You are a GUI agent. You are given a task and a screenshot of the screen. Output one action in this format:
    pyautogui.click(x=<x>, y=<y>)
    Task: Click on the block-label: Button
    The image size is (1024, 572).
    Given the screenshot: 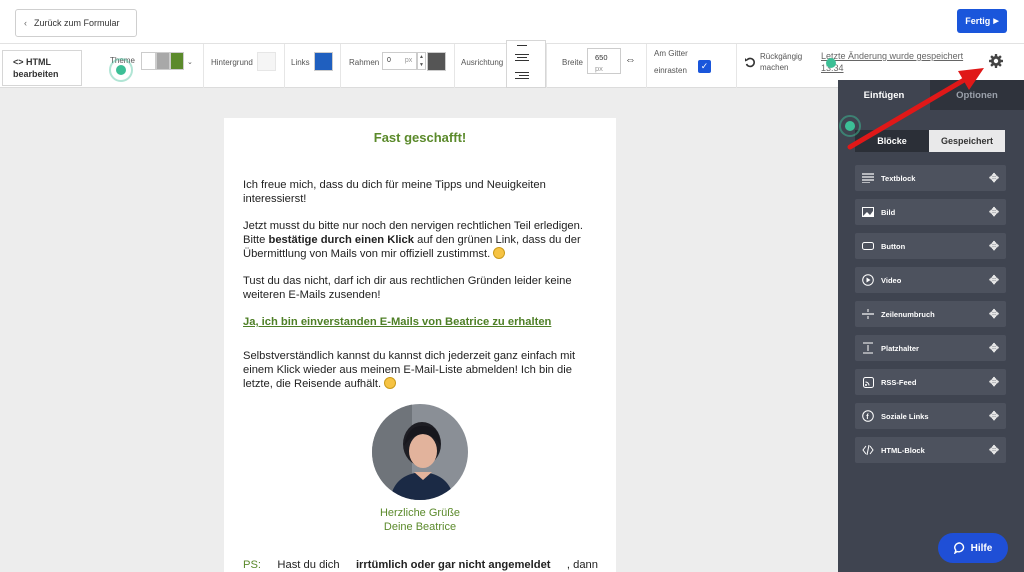 What is the action you would take?
    pyautogui.click(x=893, y=246)
    